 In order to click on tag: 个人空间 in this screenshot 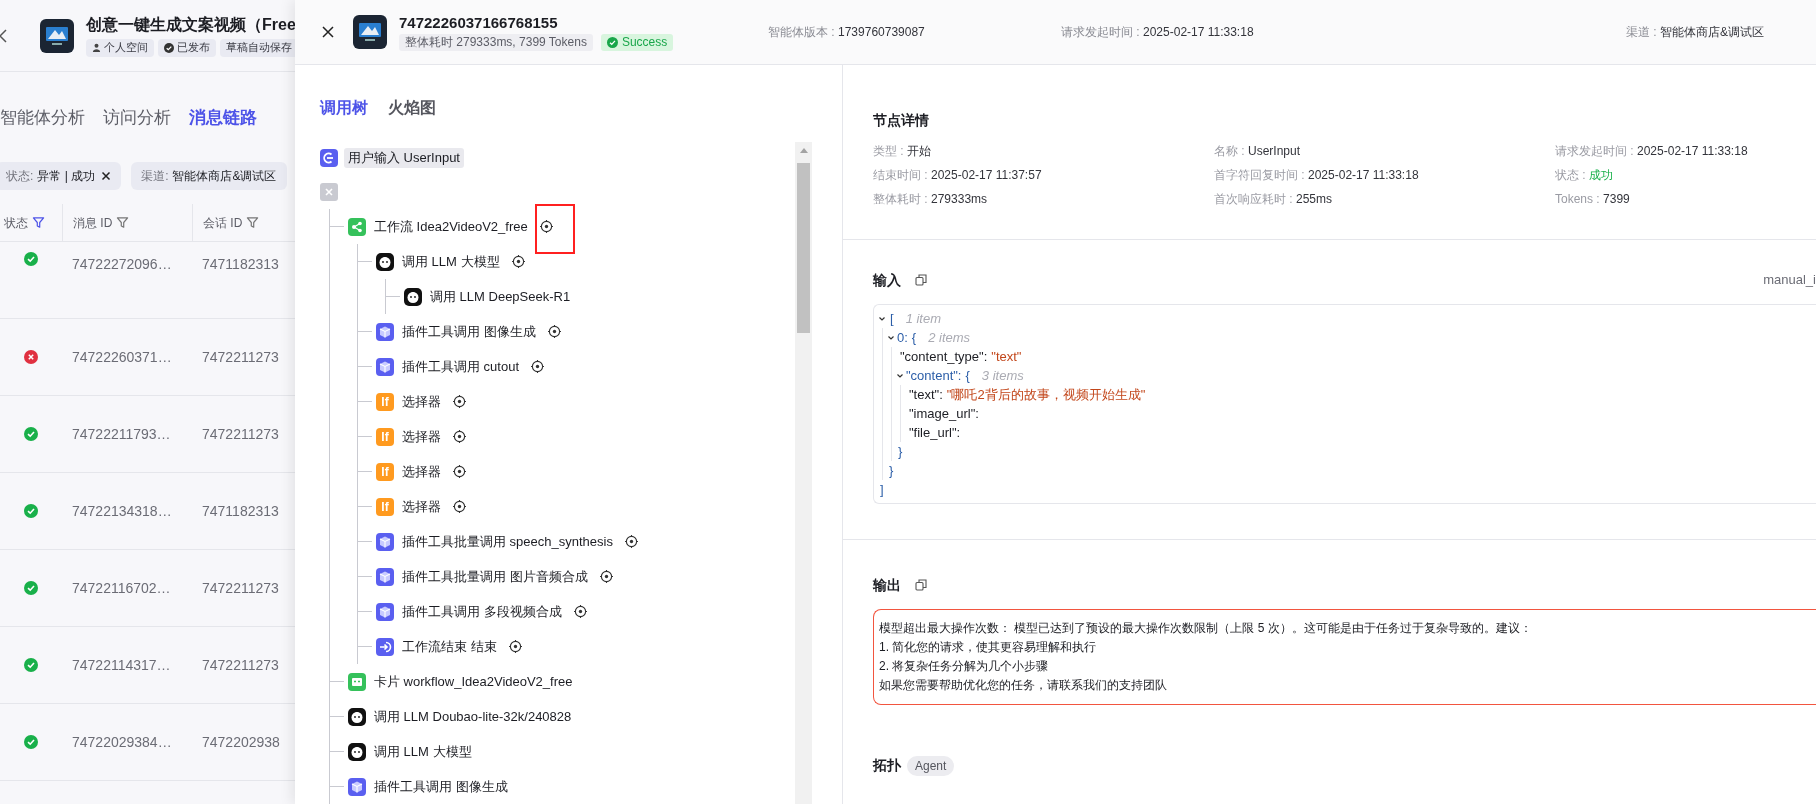, I will do `click(120, 47)`.